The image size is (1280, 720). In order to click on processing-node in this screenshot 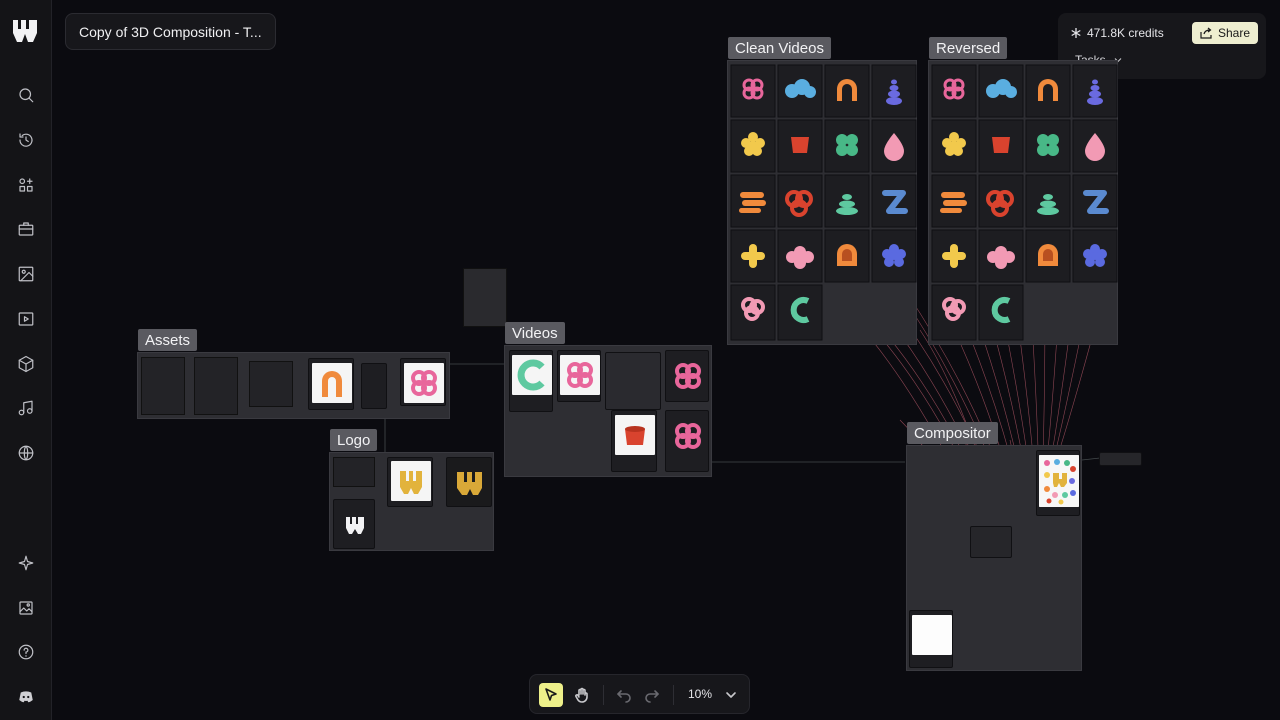, I will do `click(633, 381)`.